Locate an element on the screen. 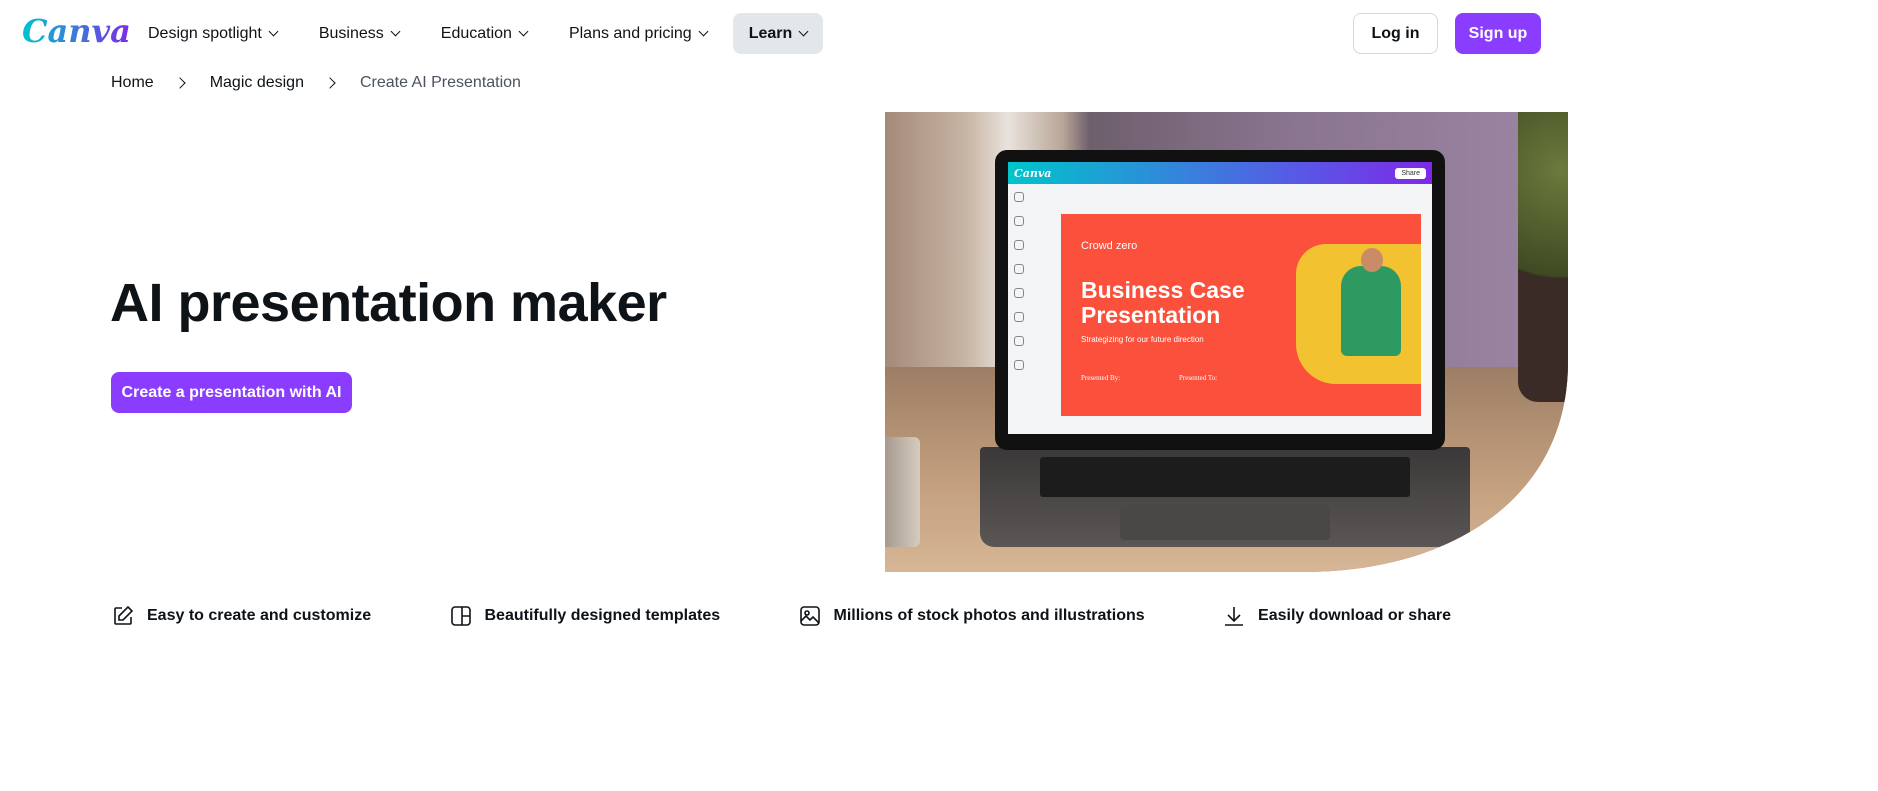  feature-item: Easy to create and customize is located at coordinates (241, 616).